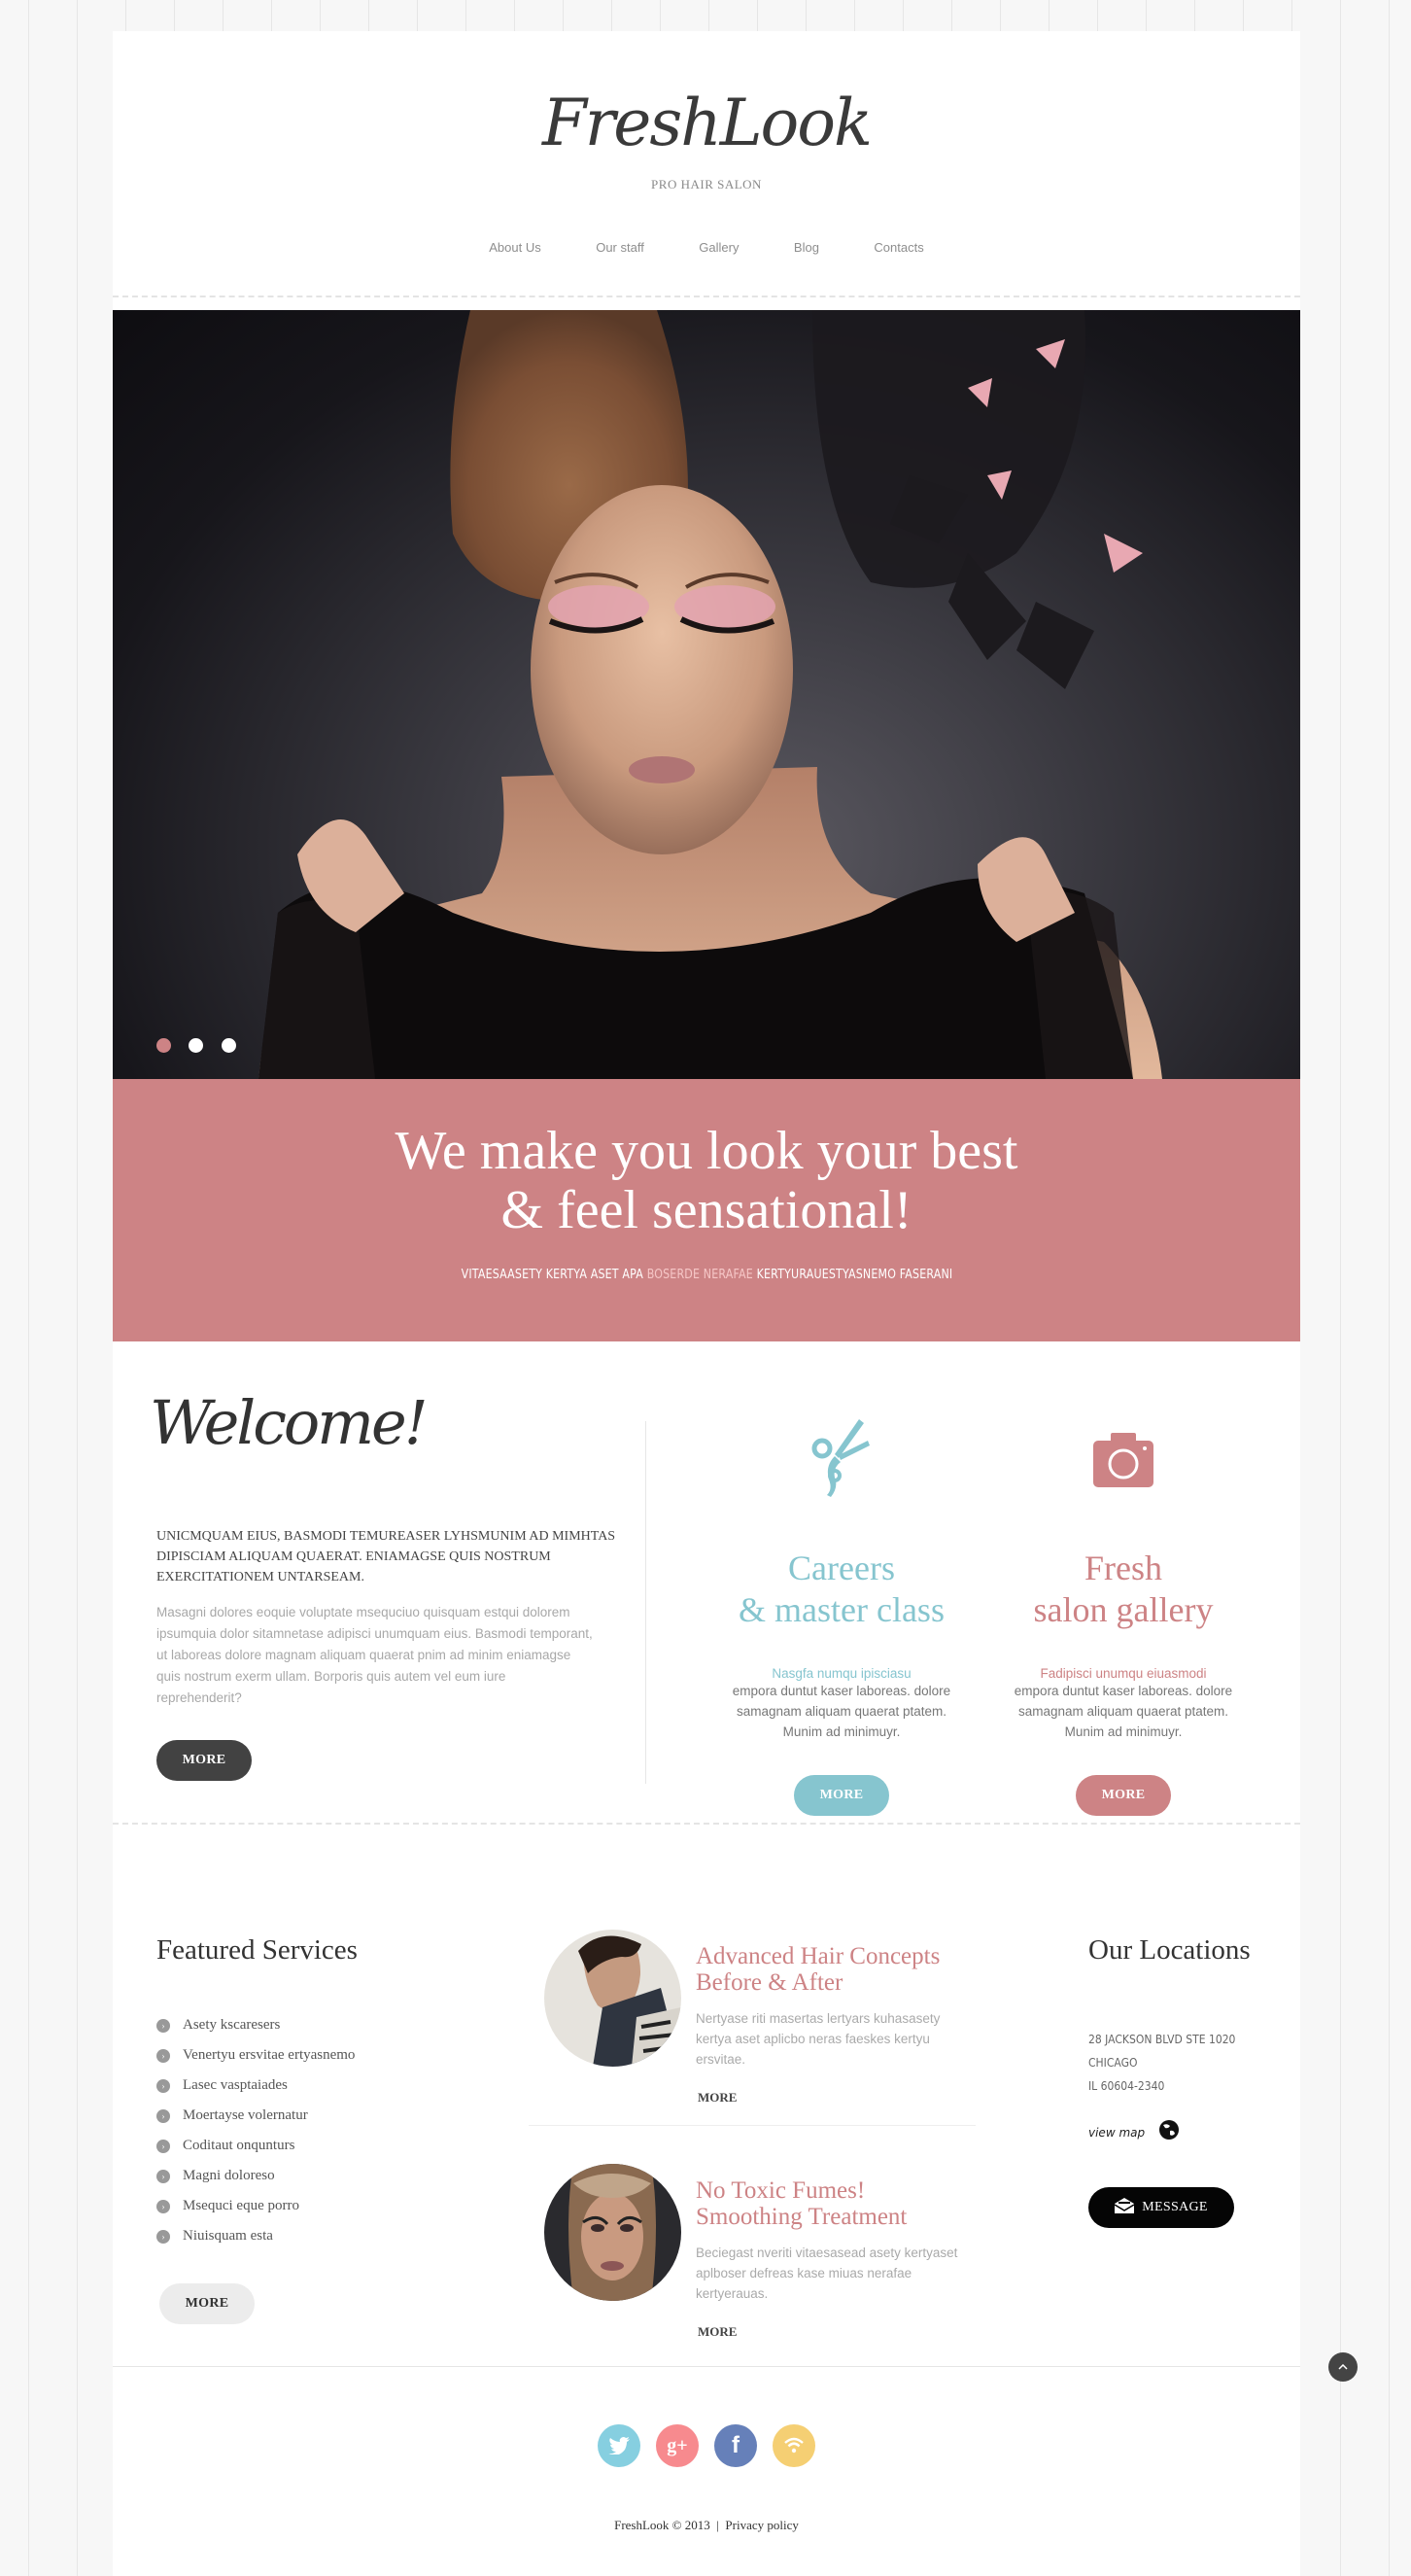  I want to click on twitter-icon, so click(619, 2445).